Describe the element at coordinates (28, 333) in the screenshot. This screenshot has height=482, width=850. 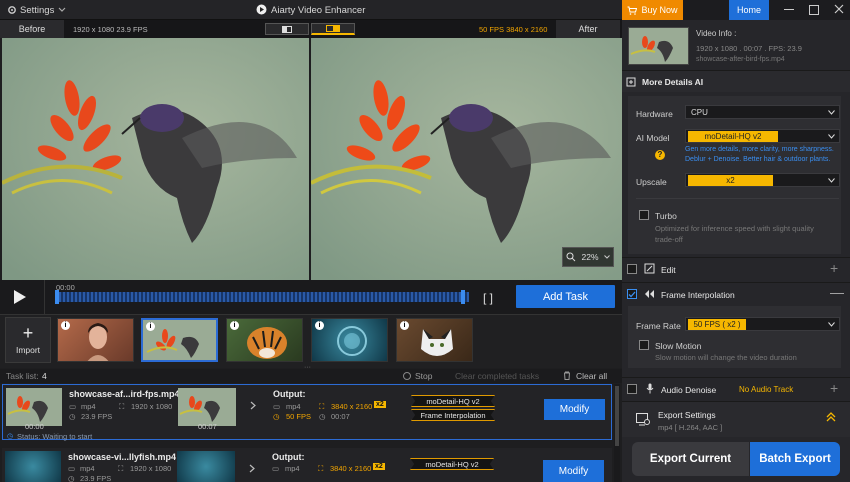
I see `plus-icon: +` at that location.